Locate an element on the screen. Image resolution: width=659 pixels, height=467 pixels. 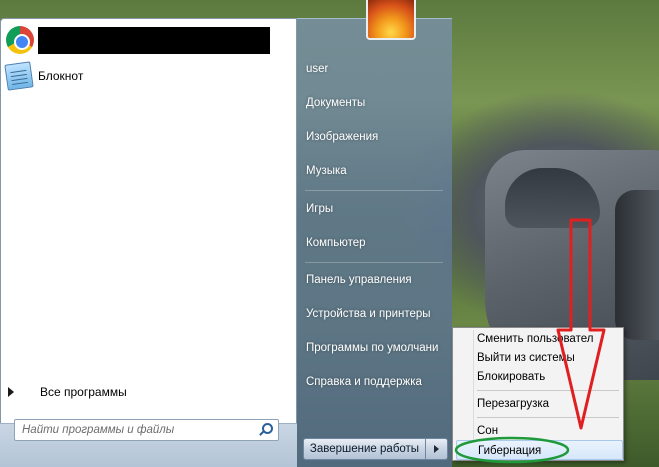
pinned-program-notepad: Блокнот is located at coordinates (147, 76).